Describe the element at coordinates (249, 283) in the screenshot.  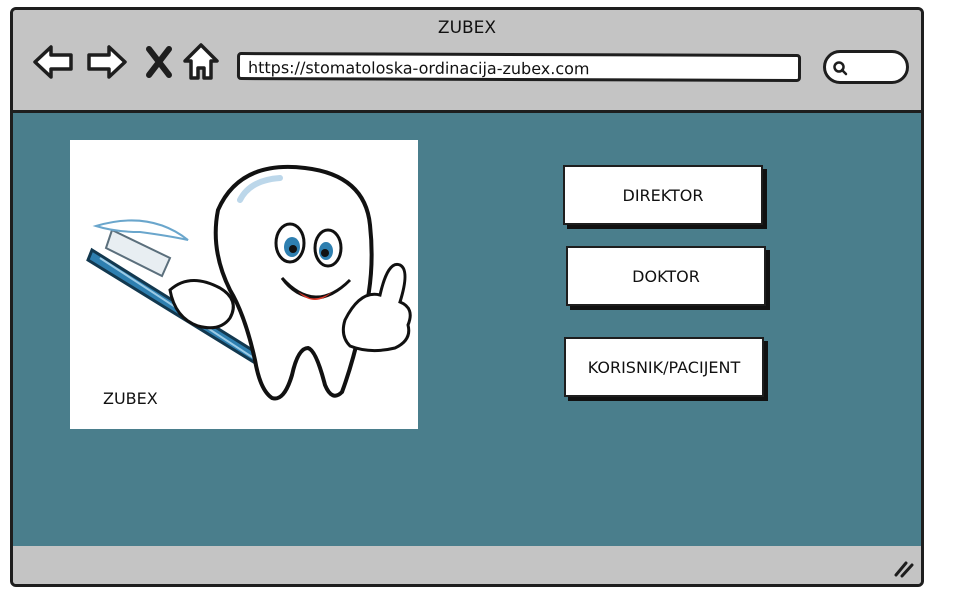
I see `tooth-mascot-image` at that location.